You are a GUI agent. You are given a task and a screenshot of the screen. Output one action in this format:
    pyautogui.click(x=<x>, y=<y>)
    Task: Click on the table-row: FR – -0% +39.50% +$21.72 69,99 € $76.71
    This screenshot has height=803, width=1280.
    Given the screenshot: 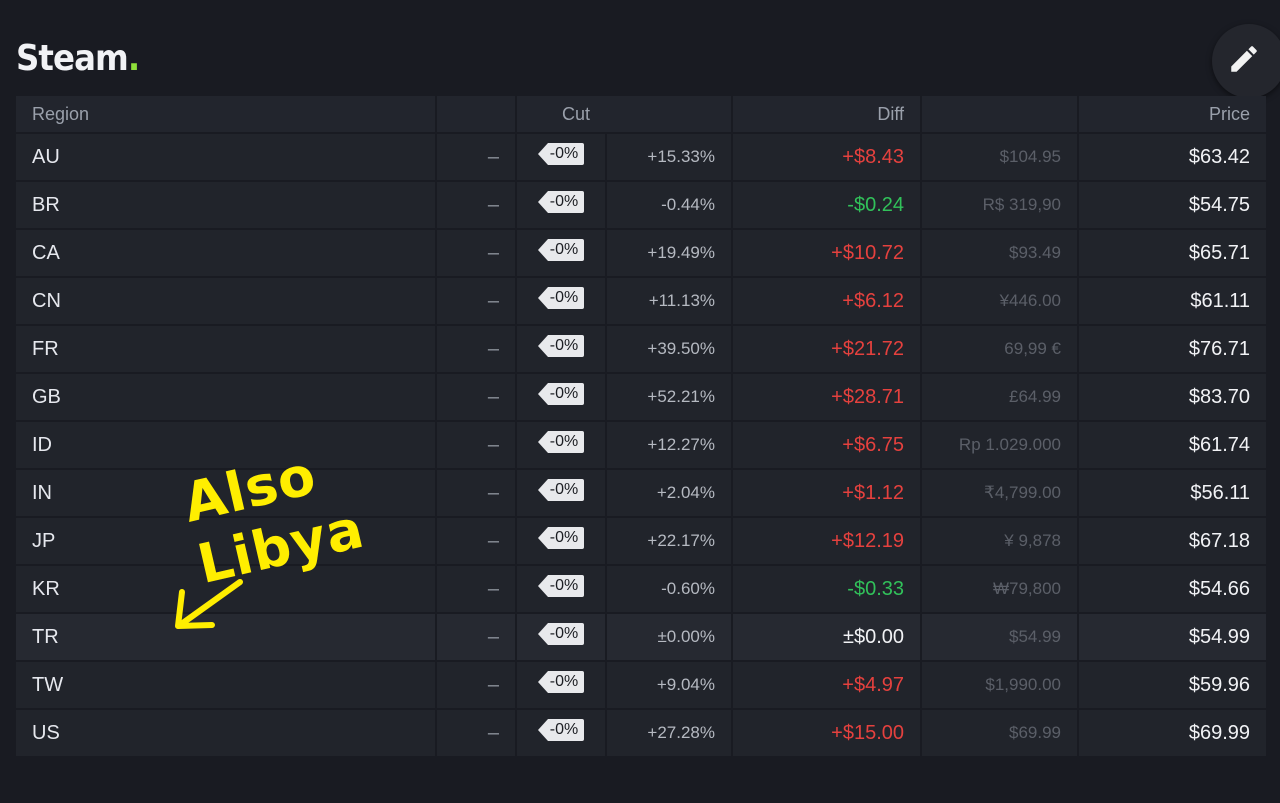 What is the action you would take?
    pyautogui.click(x=641, y=350)
    